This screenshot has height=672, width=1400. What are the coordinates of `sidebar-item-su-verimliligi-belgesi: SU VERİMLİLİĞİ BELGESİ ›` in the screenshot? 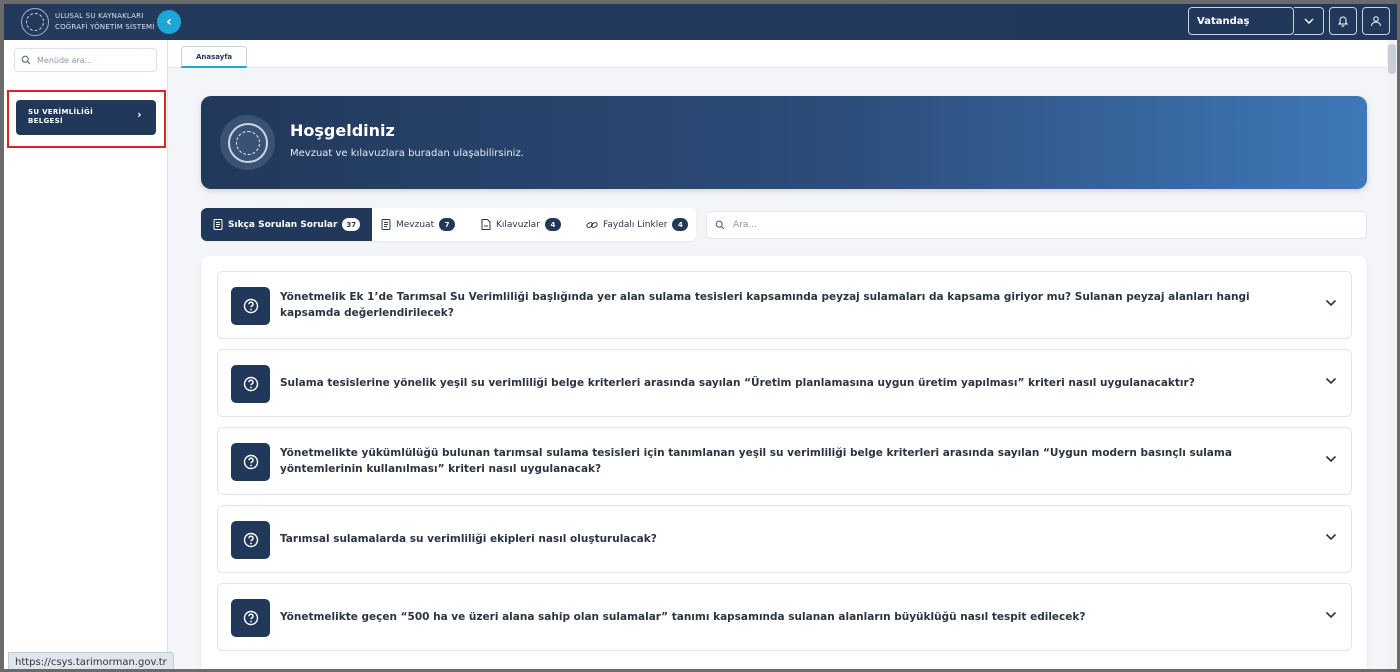 It's located at (86, 117).